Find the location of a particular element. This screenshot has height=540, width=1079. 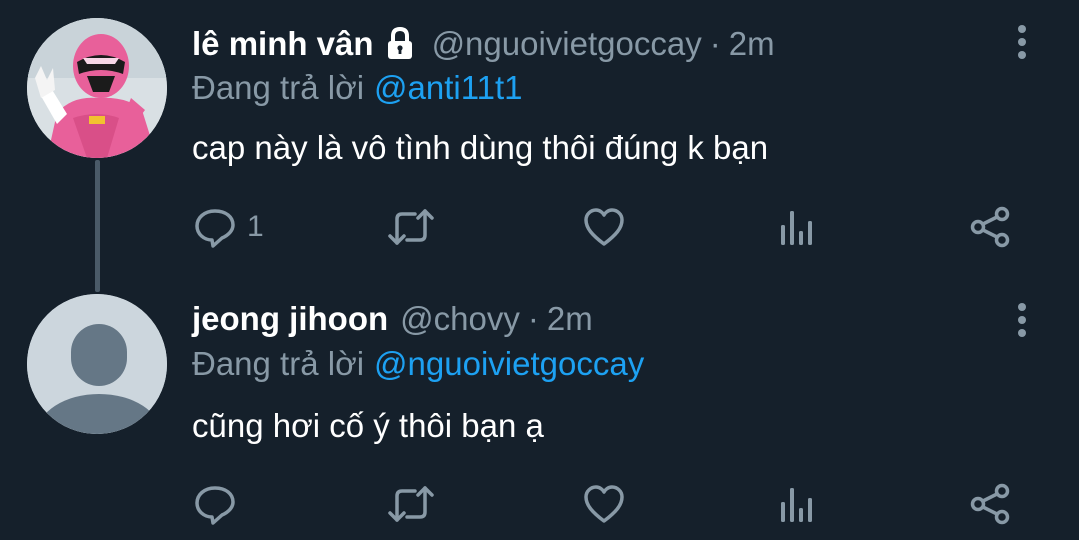

author-name: lê minh vân is located at coordinates (283, 44).